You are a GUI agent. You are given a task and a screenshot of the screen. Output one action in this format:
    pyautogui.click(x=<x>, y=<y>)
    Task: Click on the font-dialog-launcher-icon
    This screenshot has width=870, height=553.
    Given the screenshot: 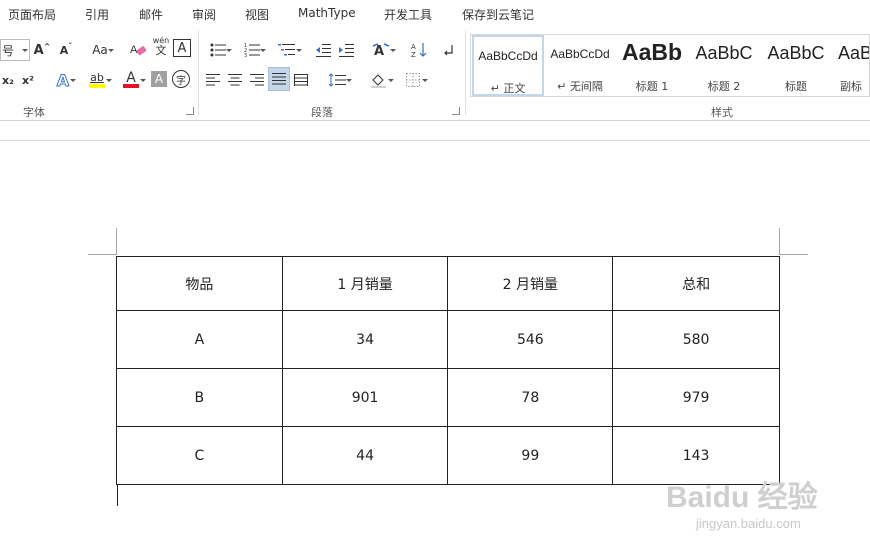 What is the action you would take?
    pyautogui.click(x=190, y=111)
    